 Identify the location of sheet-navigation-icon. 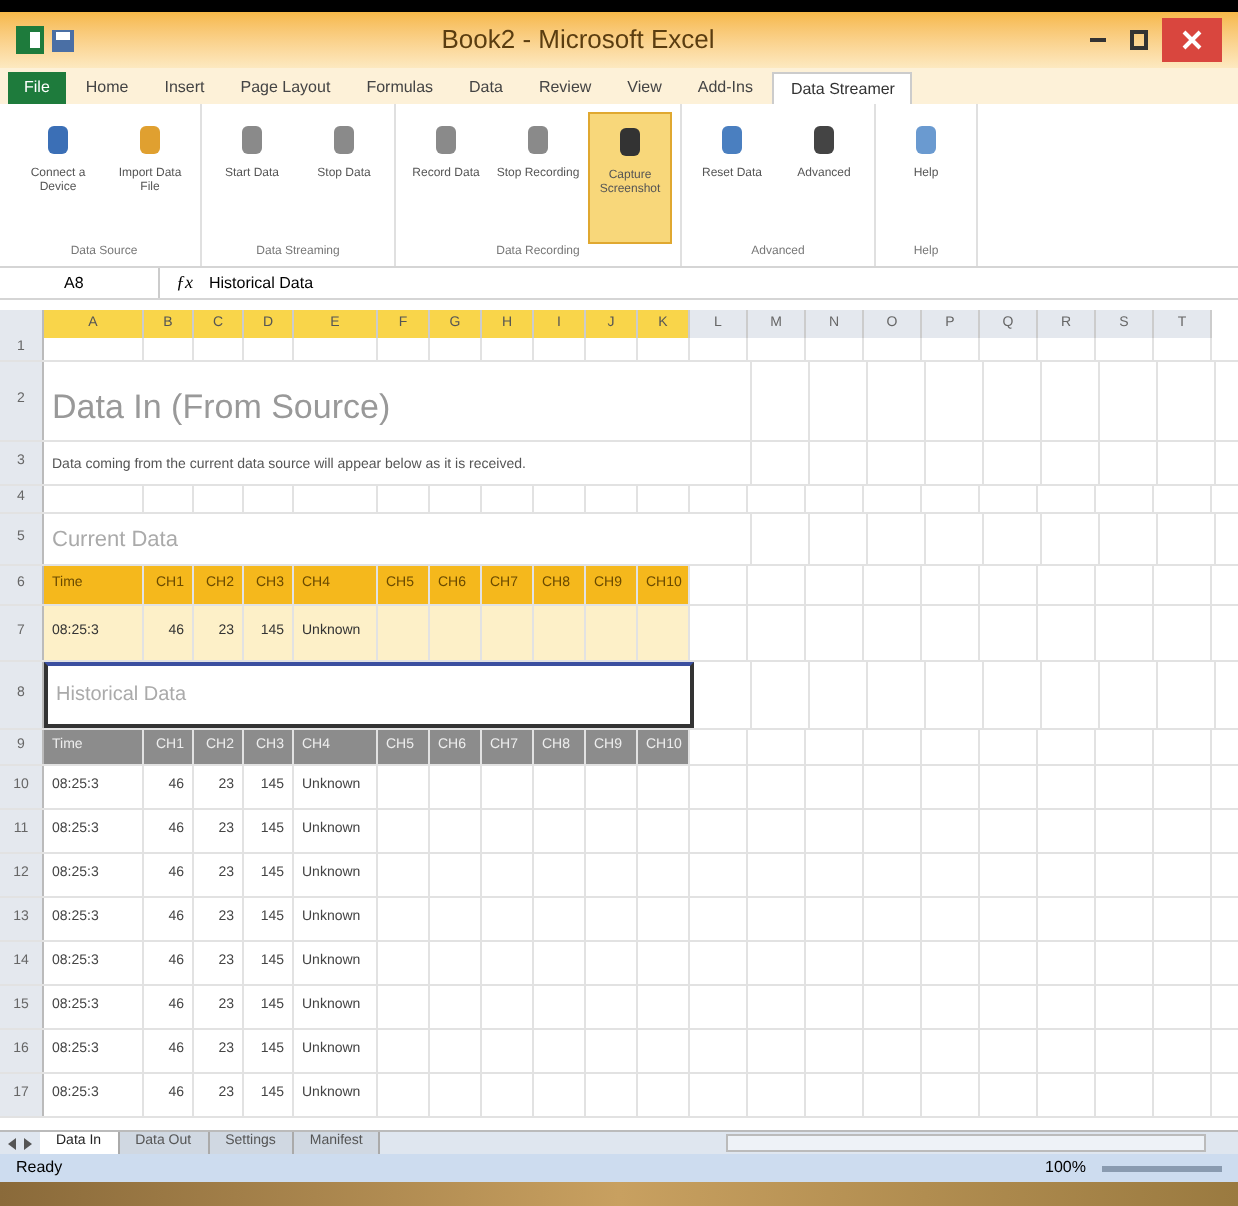
(20, 1143).